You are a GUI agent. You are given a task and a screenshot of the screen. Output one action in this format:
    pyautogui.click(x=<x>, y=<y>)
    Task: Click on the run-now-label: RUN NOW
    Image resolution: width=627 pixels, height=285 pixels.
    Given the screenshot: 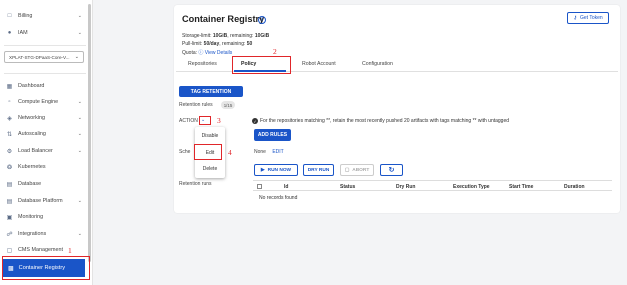 What is the action you would take?
    pyautogui.click(x=279, y=170)
    